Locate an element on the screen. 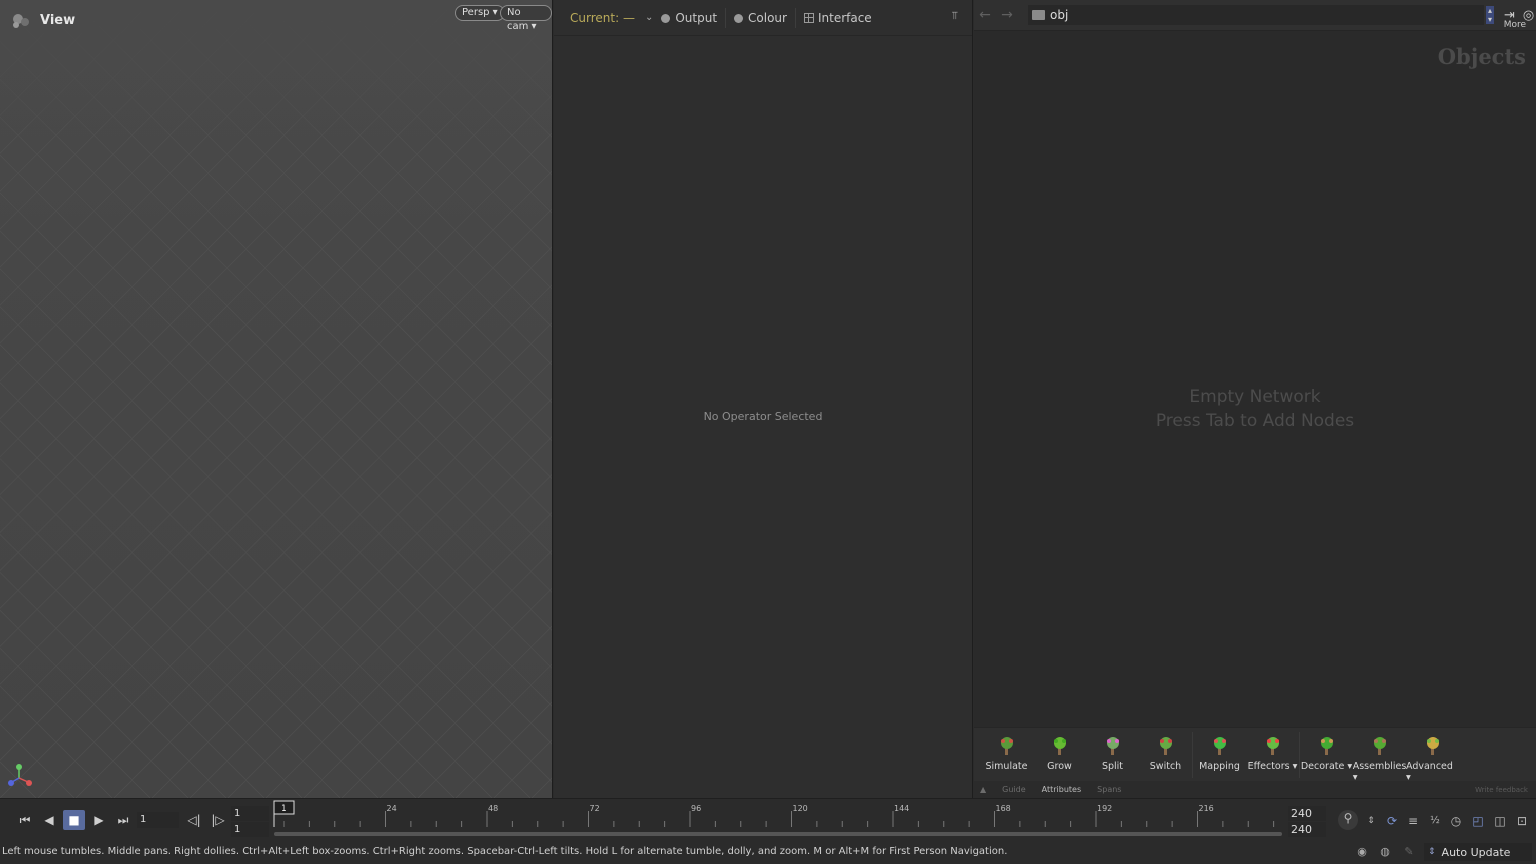  auto-update-label: Auto Update is located at coordinates (1476, 852).